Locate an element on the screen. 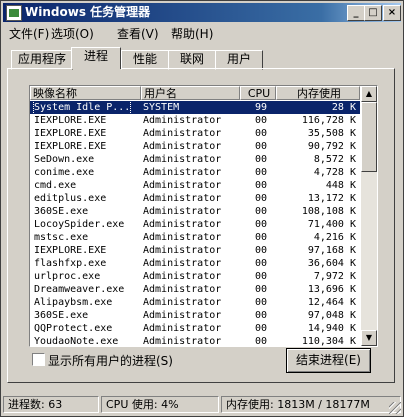 This screenshot has height=417, width=404. column-header-user-name: 用户名 is located at coordinates (190, 93).